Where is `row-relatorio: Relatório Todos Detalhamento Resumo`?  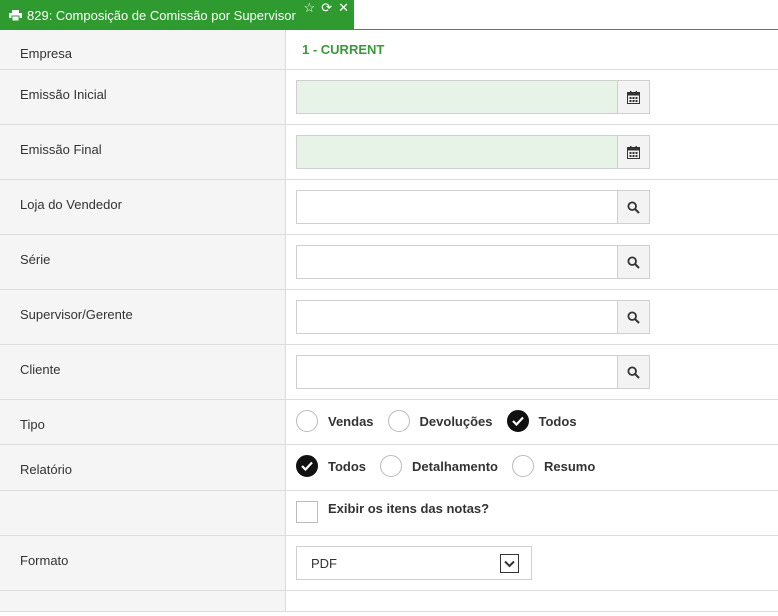 row-relatorio: Relatório Todos Detalhamento Resumo is located at coordinates (389, 468).